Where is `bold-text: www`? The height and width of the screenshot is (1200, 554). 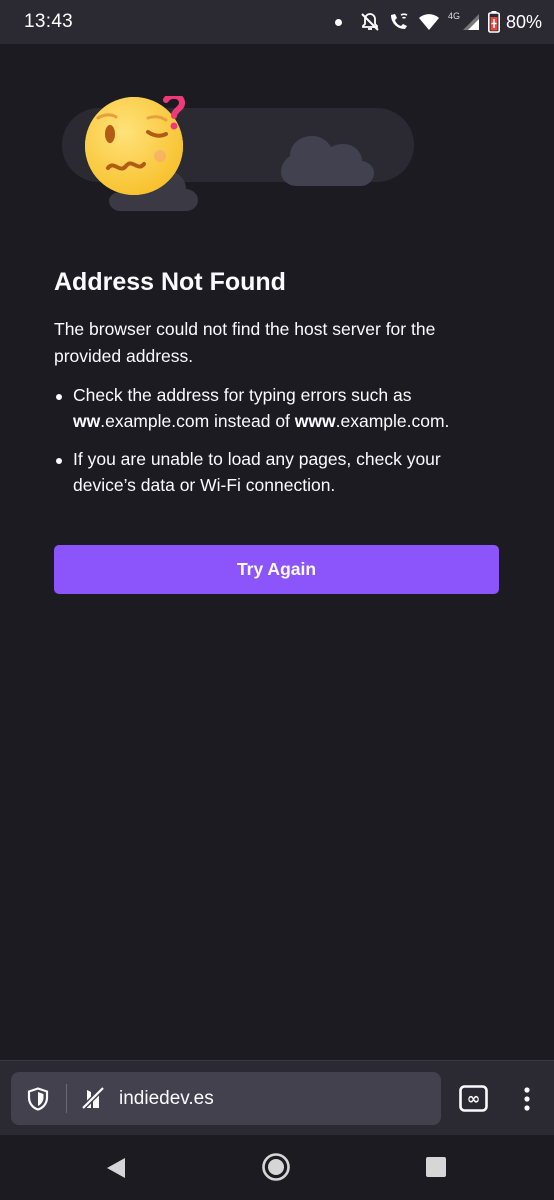 bold-text: www is located at coordinates (315, 420).